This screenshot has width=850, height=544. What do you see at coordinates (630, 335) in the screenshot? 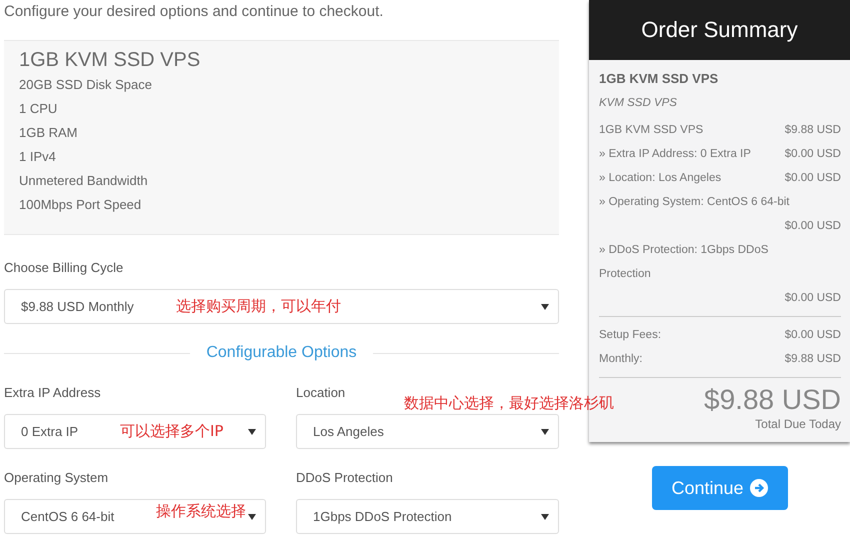
I see `line-label: Setup Fees:` at bounding box center [630, 335].